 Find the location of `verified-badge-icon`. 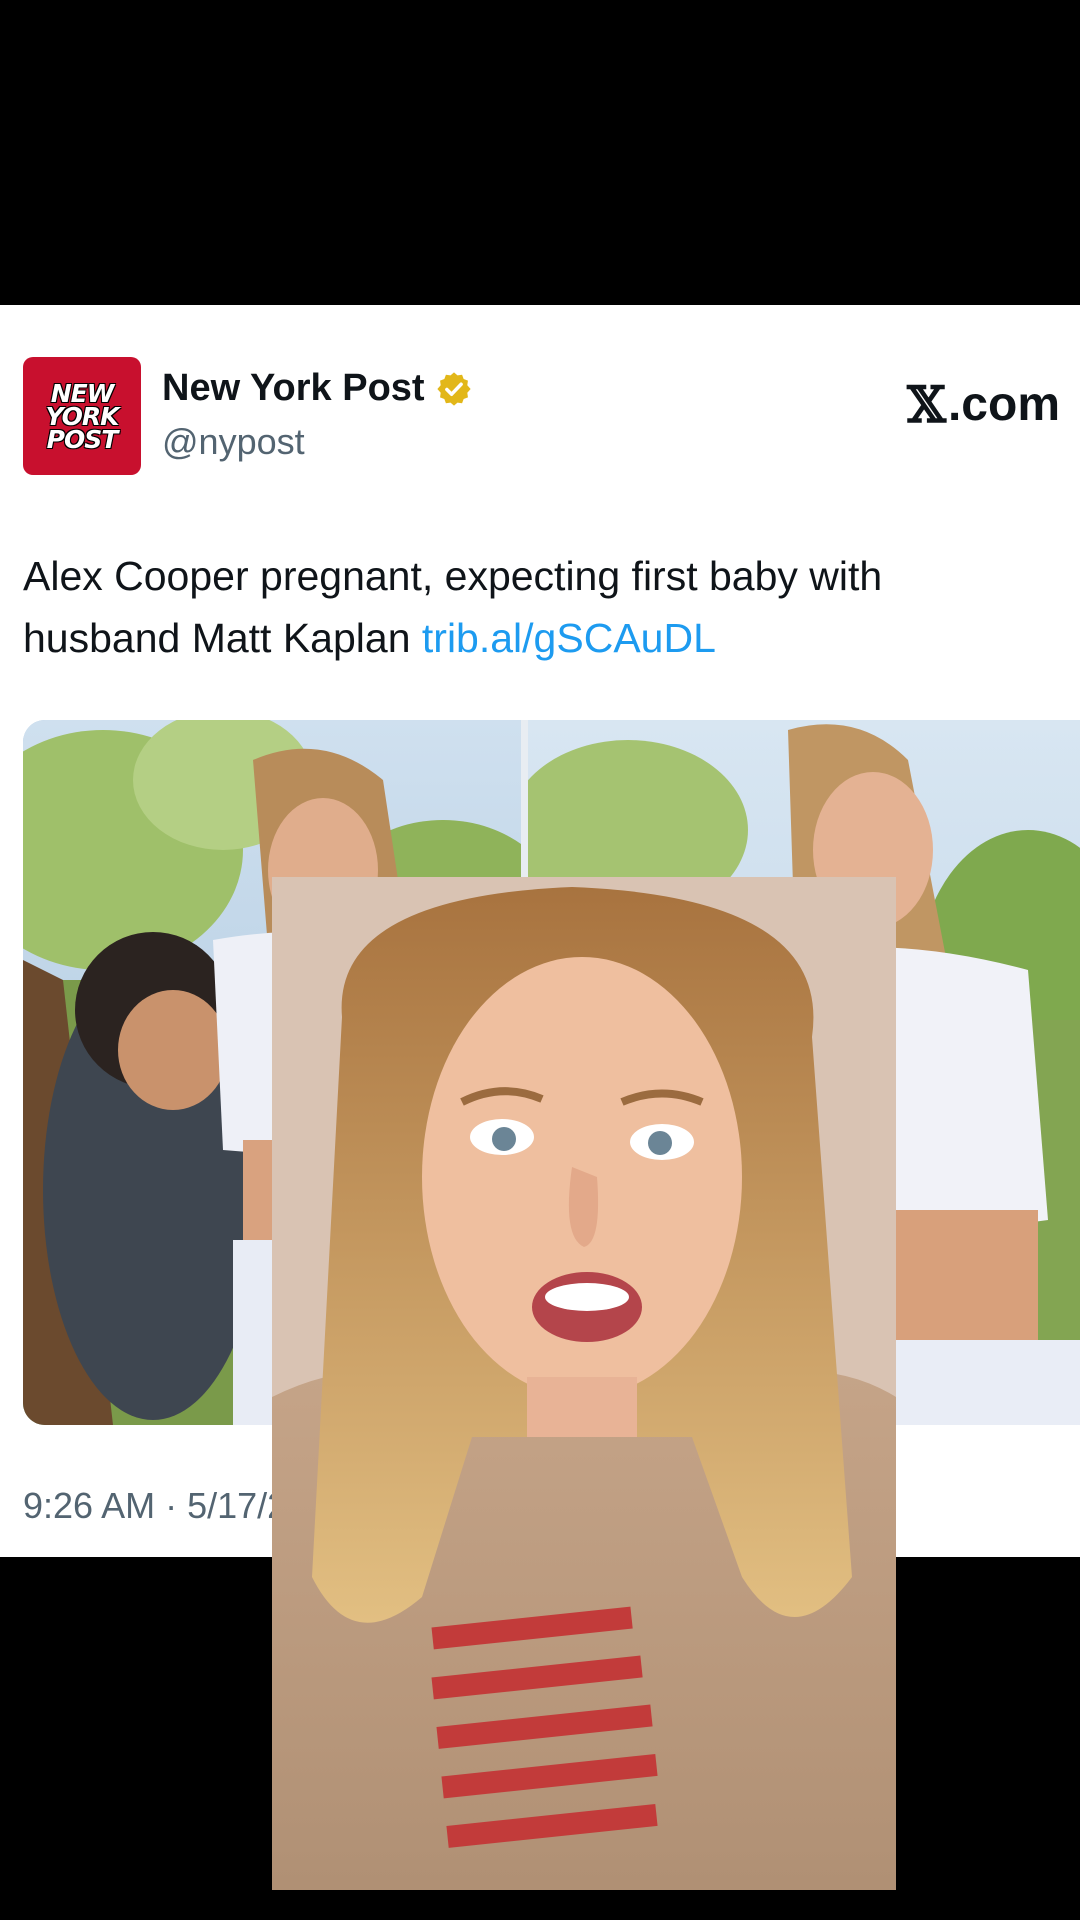

verified-badge-icon is located at coordinates (453, 388).